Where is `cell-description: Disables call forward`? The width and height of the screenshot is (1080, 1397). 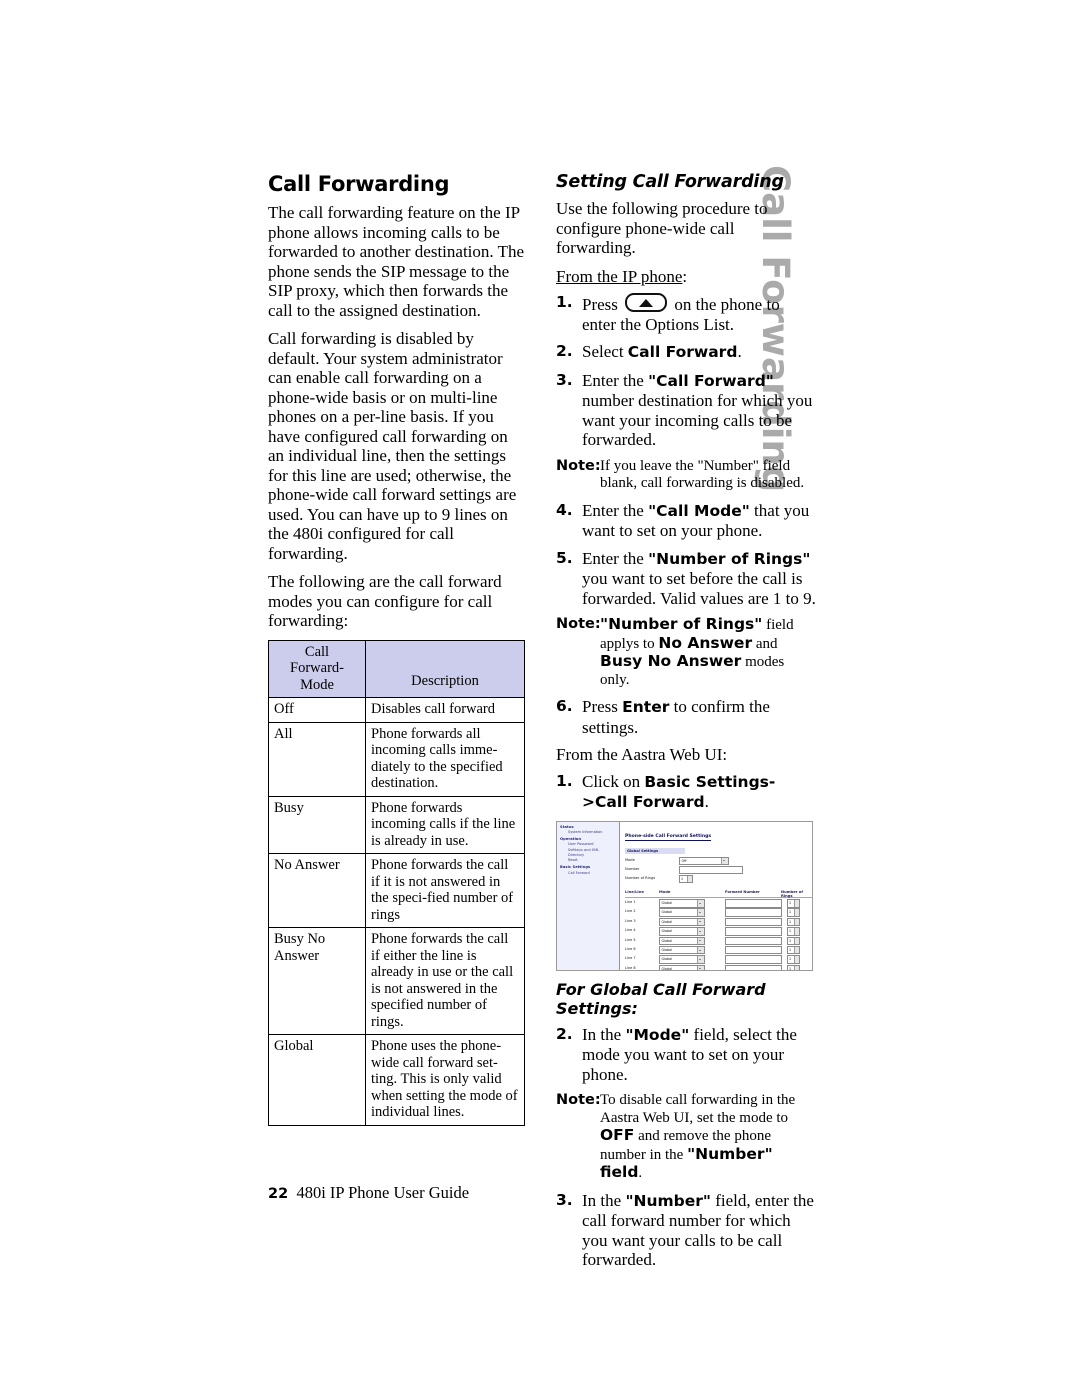
cell-description: Disables call forward is located at coordinates (445, 710).